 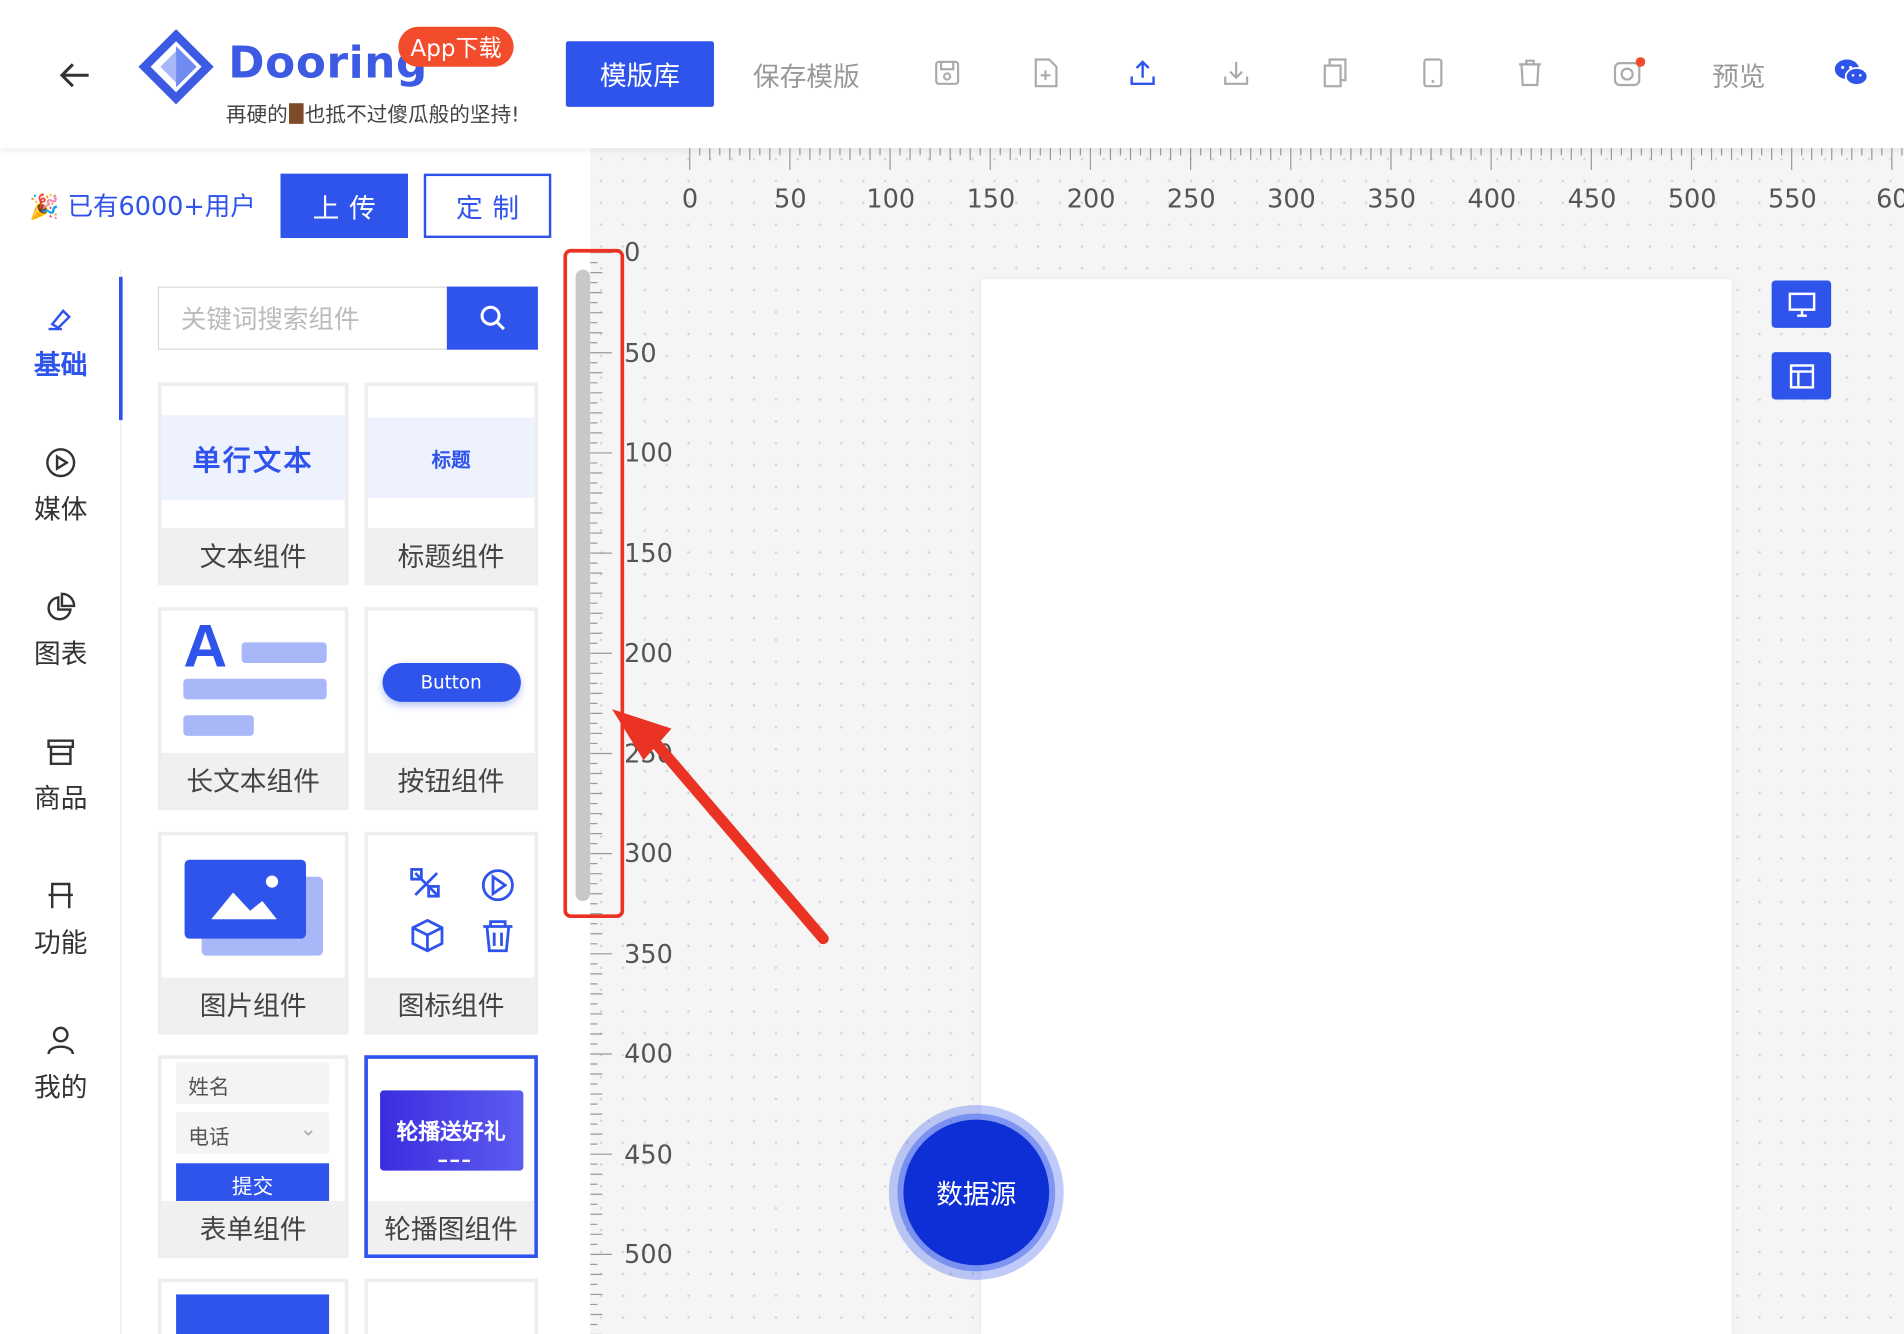 I want to click on longtext-component-card: A 长文本组件, so click(x=253, y=708).